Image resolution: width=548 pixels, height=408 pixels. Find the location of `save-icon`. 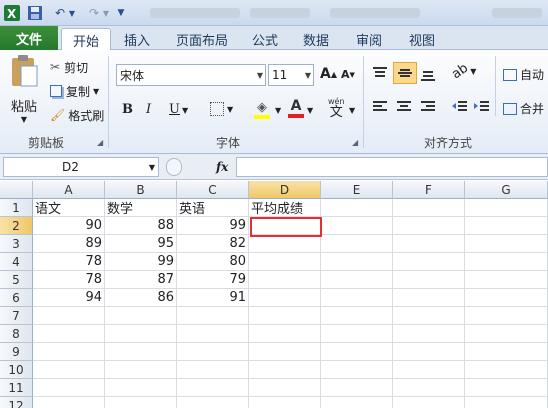

save-icon is located at coordinates (35, 13).